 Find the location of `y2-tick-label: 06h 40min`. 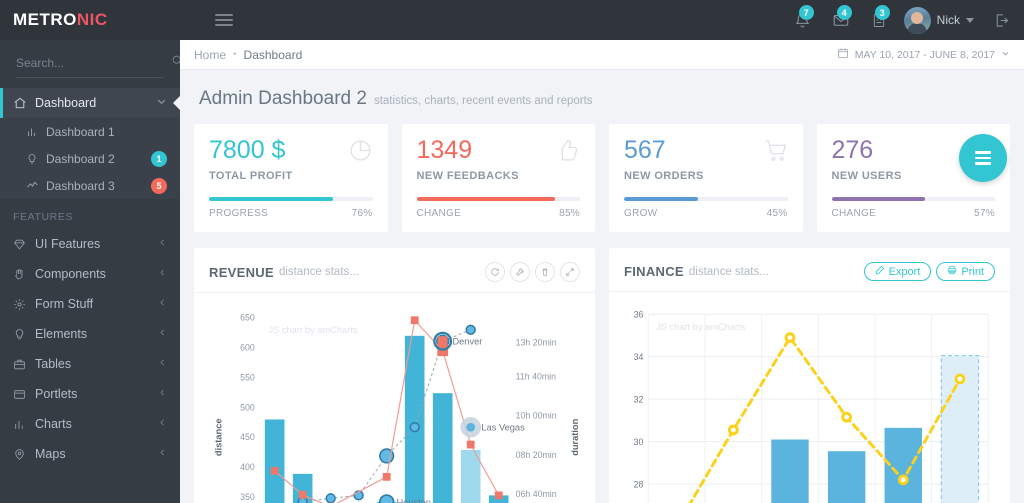

y2-tick-label: 06h 40min is located at coordinates (536, 494).